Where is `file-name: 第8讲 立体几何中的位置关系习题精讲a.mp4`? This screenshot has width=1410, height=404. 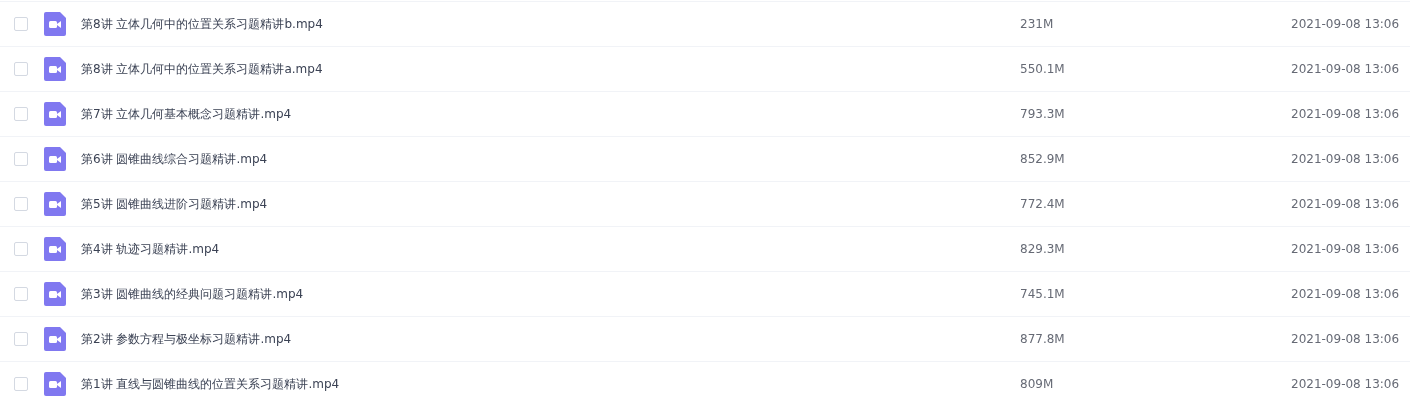
file-name: 第8讲 立体几何中的位置关系习题精讲a.mp4 is located at coordinates (550, 69).